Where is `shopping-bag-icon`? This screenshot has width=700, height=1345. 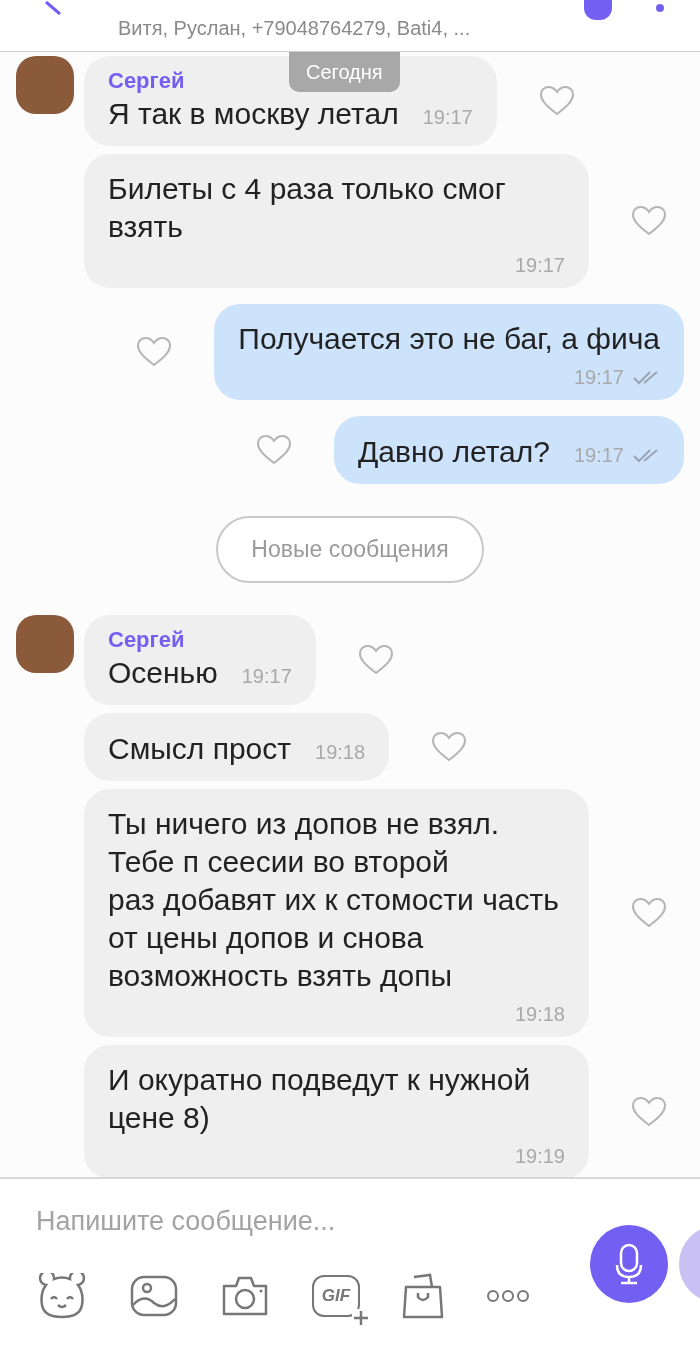 shopping-bag-icon is located at coordinates (423, 1296).